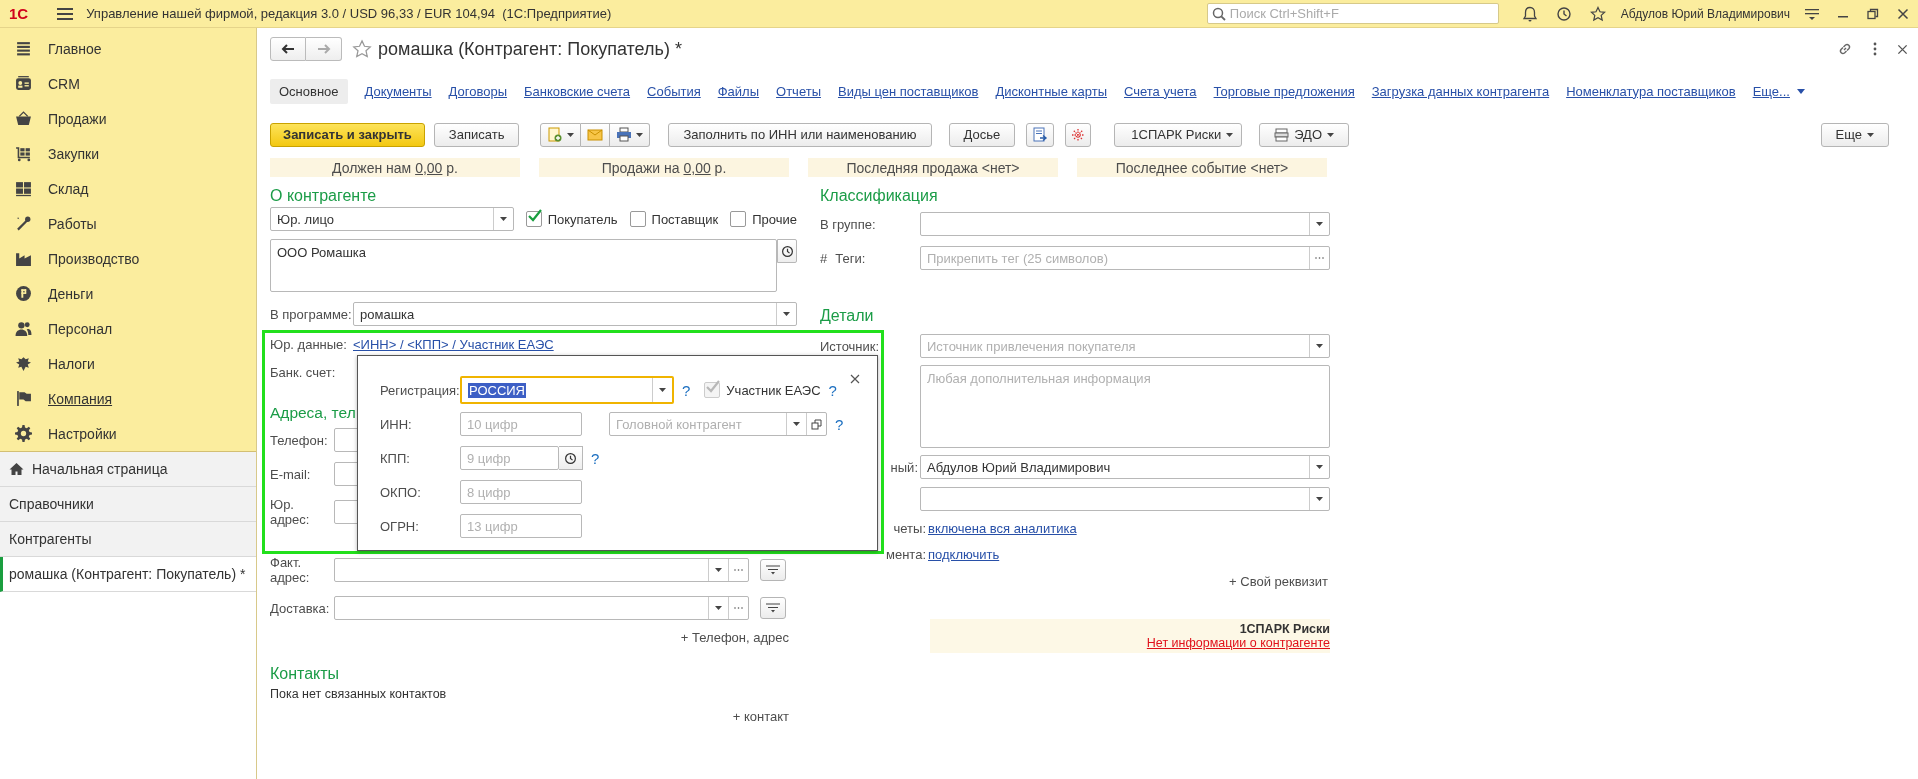  I want to click on section-label: Деньги, so click(71, 293).